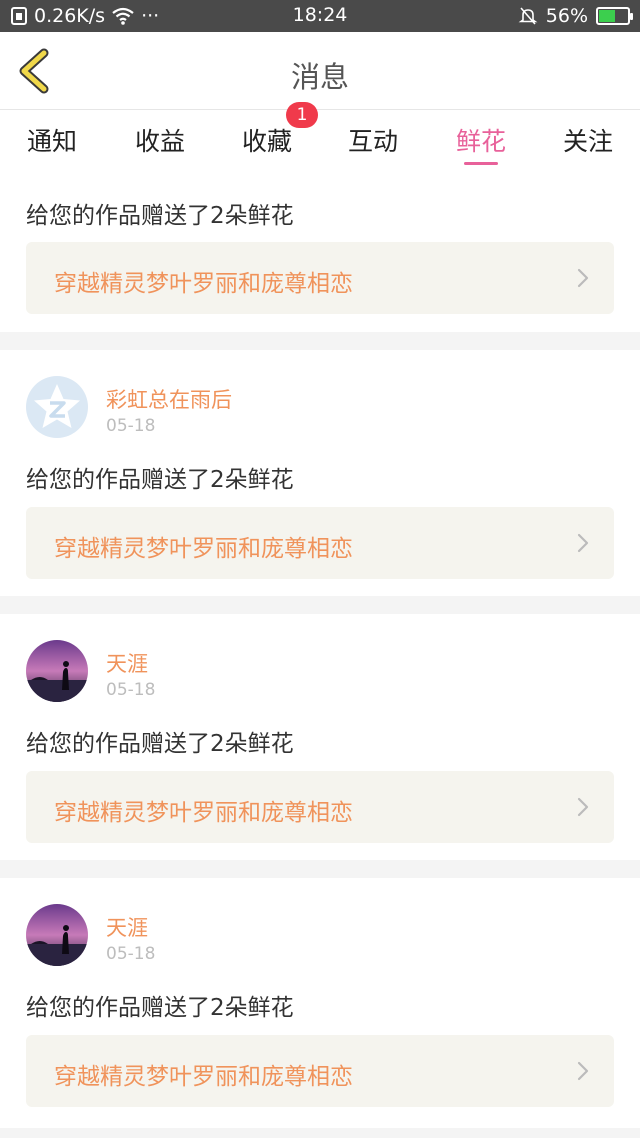 Image resolution: width=640 pixels, height=1138 pixels. What do you see at coordinates (19, 16) in the screenshot?
I see `sim-card-icon` at bounding box center [19, 16].